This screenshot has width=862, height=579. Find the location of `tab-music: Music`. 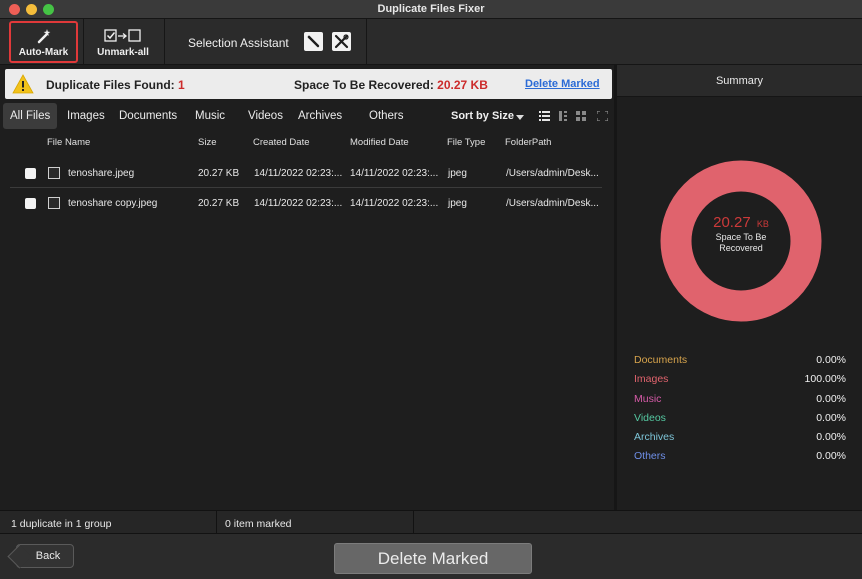

tab-music: Music is located at coordinates (210, 116).